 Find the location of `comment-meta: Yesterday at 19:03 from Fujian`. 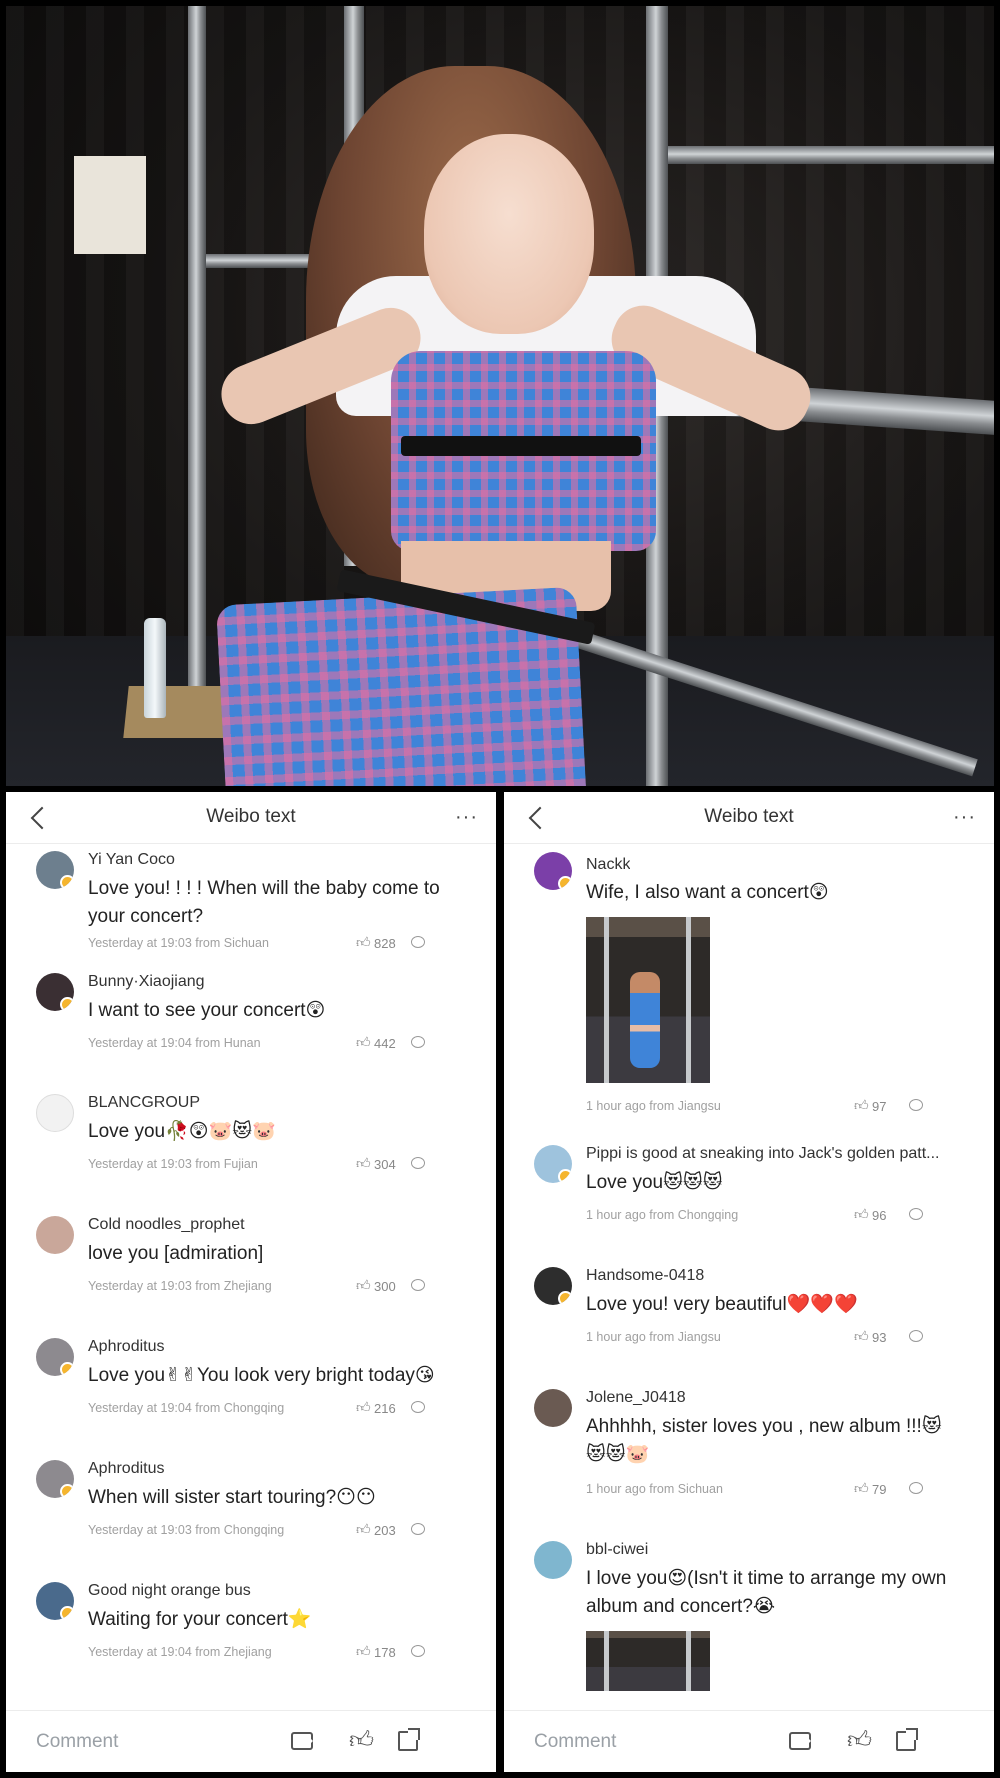

comment-meta: Yesterday at 19:03 from Fujian is located at coordinates (173, 1164).